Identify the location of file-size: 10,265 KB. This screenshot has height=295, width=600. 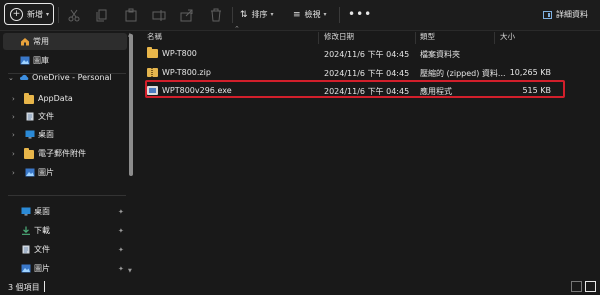
(530, 72).